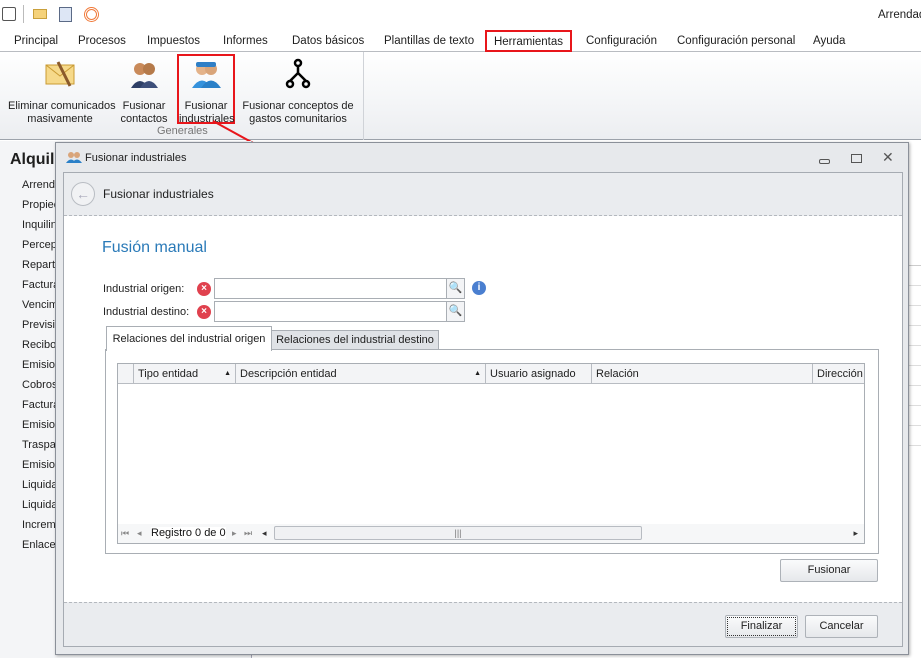  I want to click on header-title: Fusionar industriales, so click(158, 194).